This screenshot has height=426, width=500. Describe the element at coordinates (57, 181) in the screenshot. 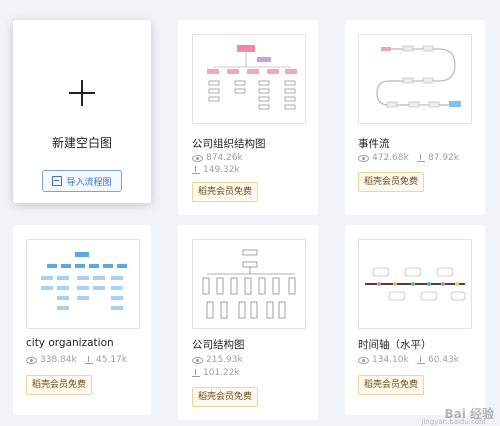

I see `import-icon` at that location.